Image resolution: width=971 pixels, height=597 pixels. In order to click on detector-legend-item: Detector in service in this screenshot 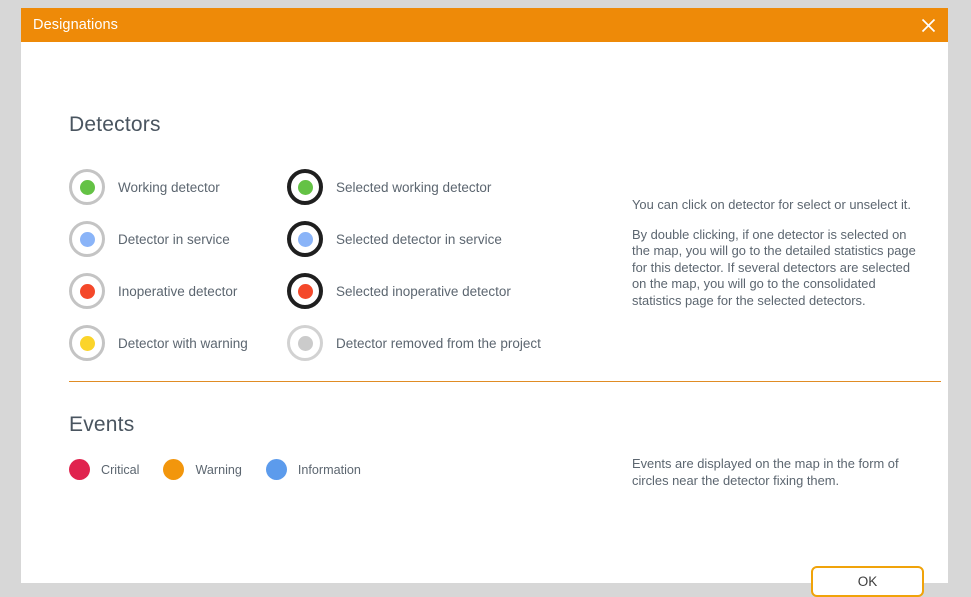, I will do `click(178, 239)`.